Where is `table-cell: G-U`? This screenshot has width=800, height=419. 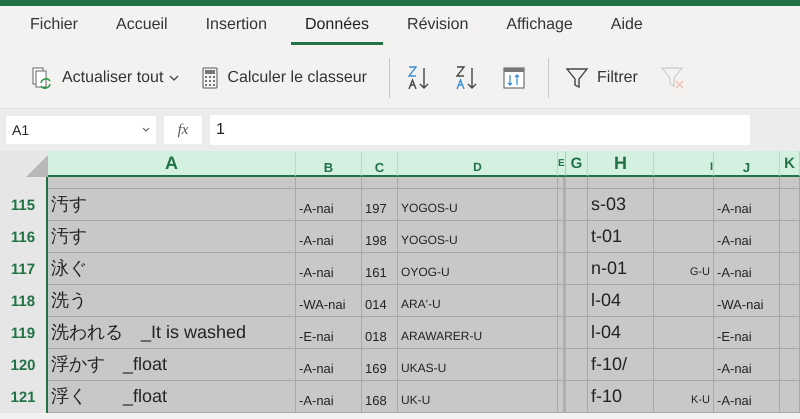
table-cell: G-U is located at coordinates (684, 269).